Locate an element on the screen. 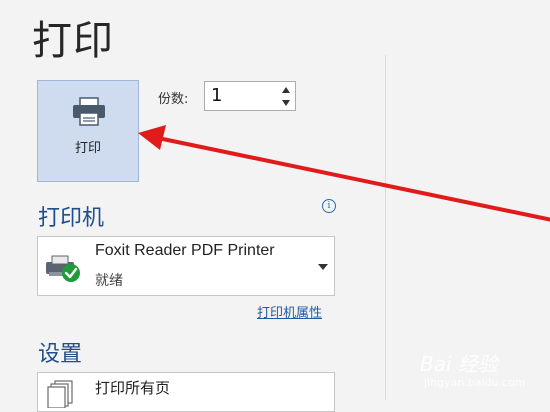 The height and width of the screenshot is (412, 550). watermark-url: jingyan.baidu.com is located at coordinates (475, 382).